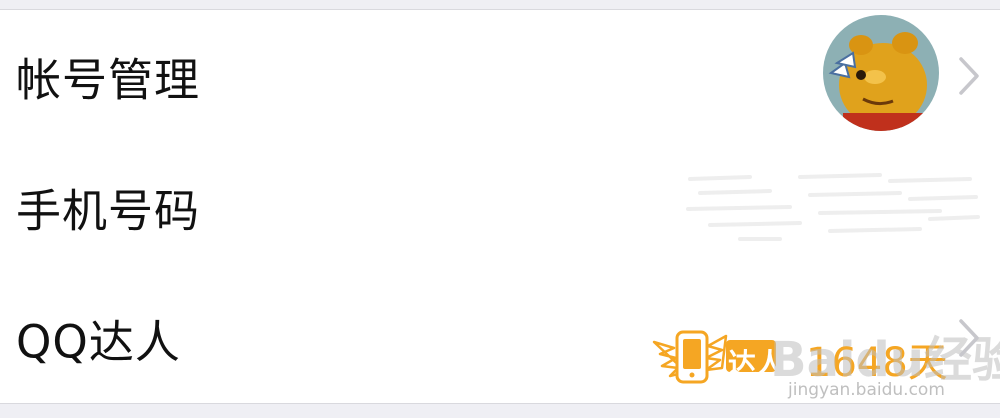 Image resolution: width=1000 pixels, height=418 pixels. What do you see at coordinates (833, 207) in the screenshot?
I see `redacted-phone-number` at bounding box center [833, 207].